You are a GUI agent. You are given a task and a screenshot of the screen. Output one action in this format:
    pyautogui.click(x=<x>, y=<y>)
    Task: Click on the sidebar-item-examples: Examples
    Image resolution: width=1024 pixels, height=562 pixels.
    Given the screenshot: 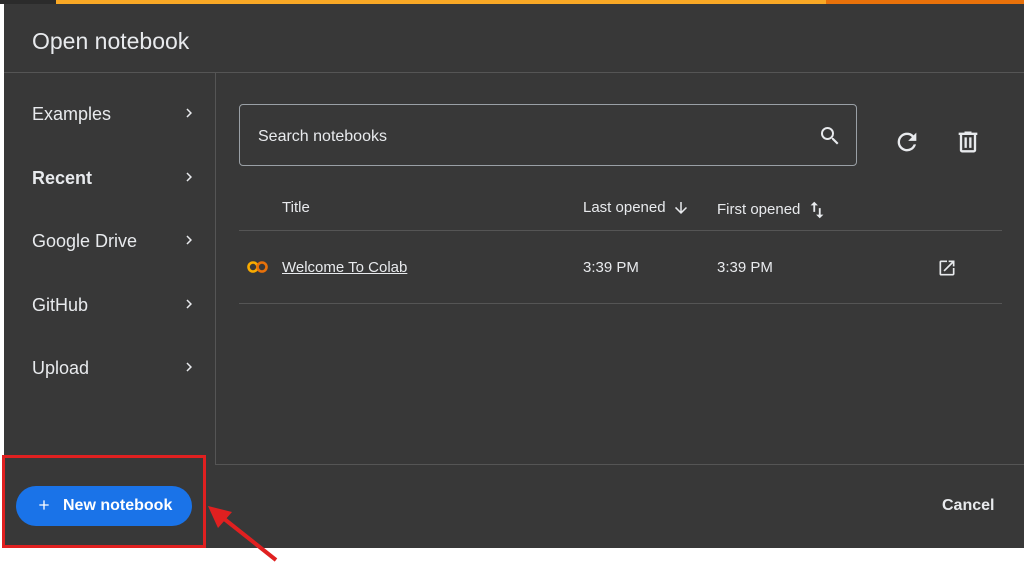 What is the action you would take?
    pyautogui.click(x=109, y=114)
    